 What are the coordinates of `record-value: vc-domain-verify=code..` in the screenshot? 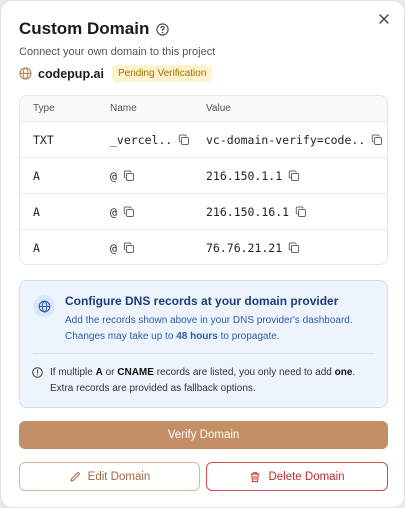 It's located at (286, 139).